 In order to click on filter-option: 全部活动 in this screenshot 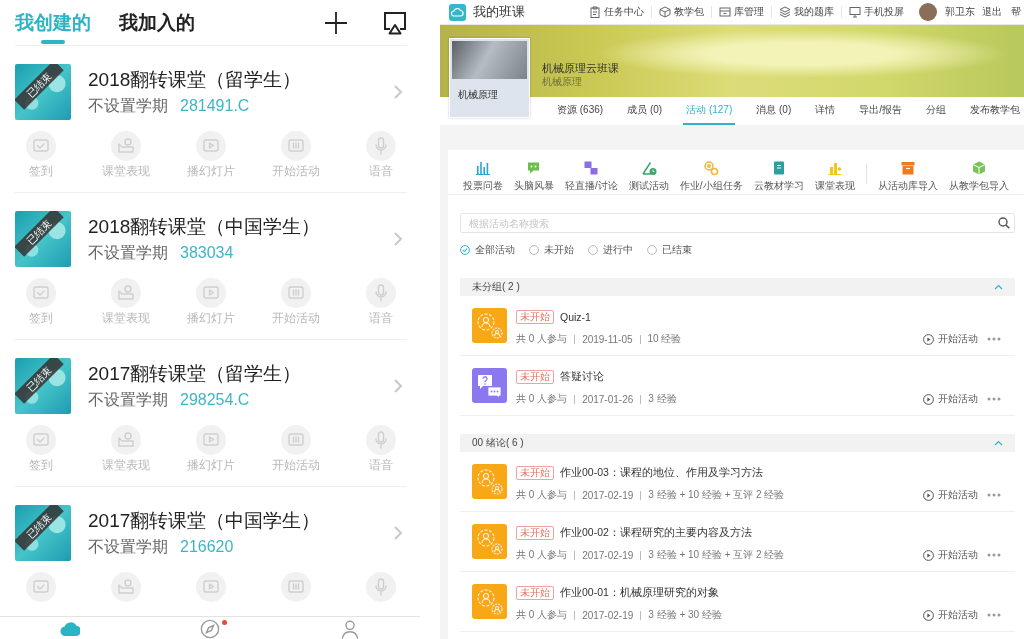, I will do `click(487, 250)`.